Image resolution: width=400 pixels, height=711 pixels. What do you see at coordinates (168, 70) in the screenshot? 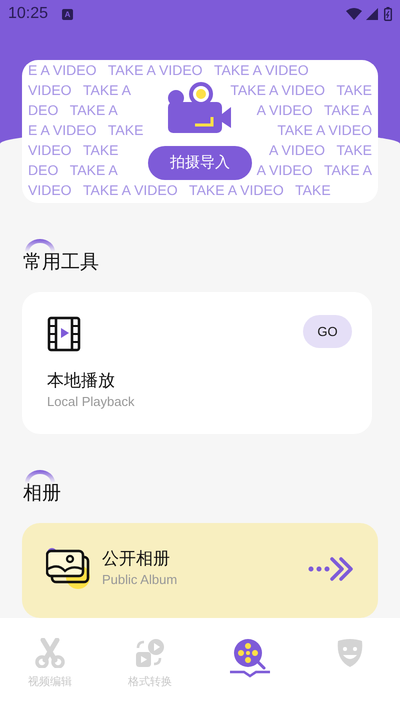
I see `pattern-text: E A VIDEO TAKE A VIDEO TAKE A VIDEO` at bounding box center [168, 70].